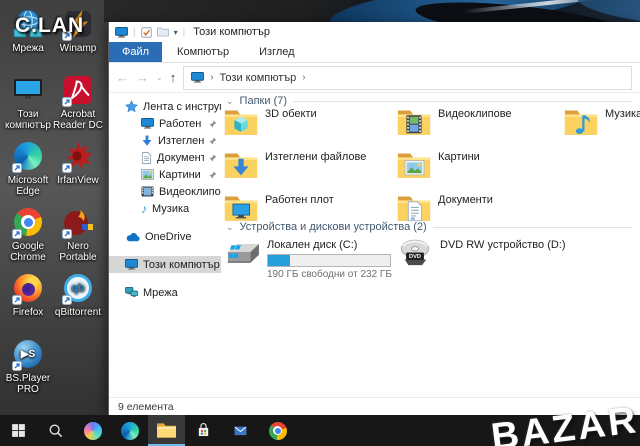 The height and width of the screenshot is (446, 640). What do you see at coordinates (316, 157) in the screenshot?
I see `folder-tile-label: Изтеглени файлове` at bounding box center [316, 157].